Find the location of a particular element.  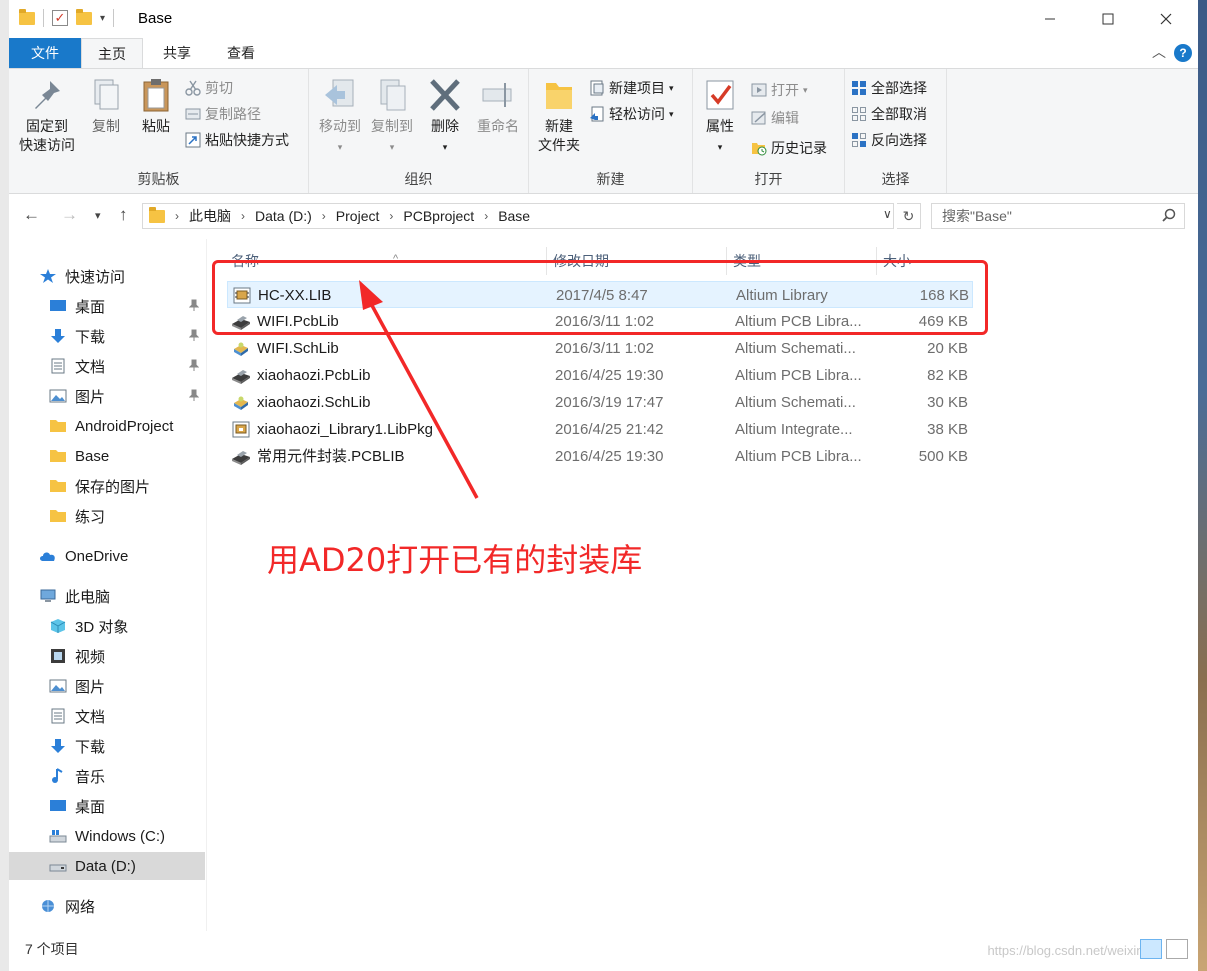

maximize-button is located at coordinates (1108, 19).